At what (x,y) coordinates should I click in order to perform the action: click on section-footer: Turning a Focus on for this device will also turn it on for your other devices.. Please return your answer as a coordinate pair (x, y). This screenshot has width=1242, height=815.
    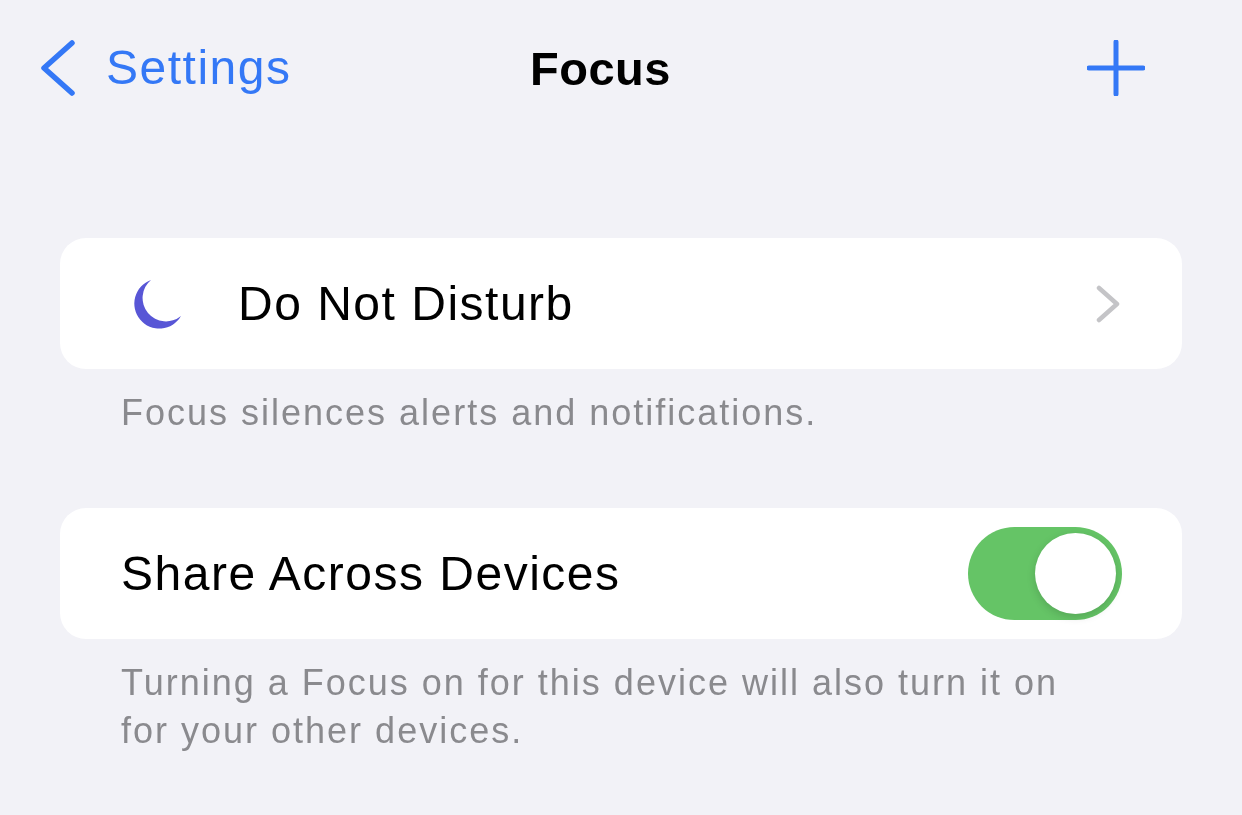
    Looking at the image, I should click on (570, 707).